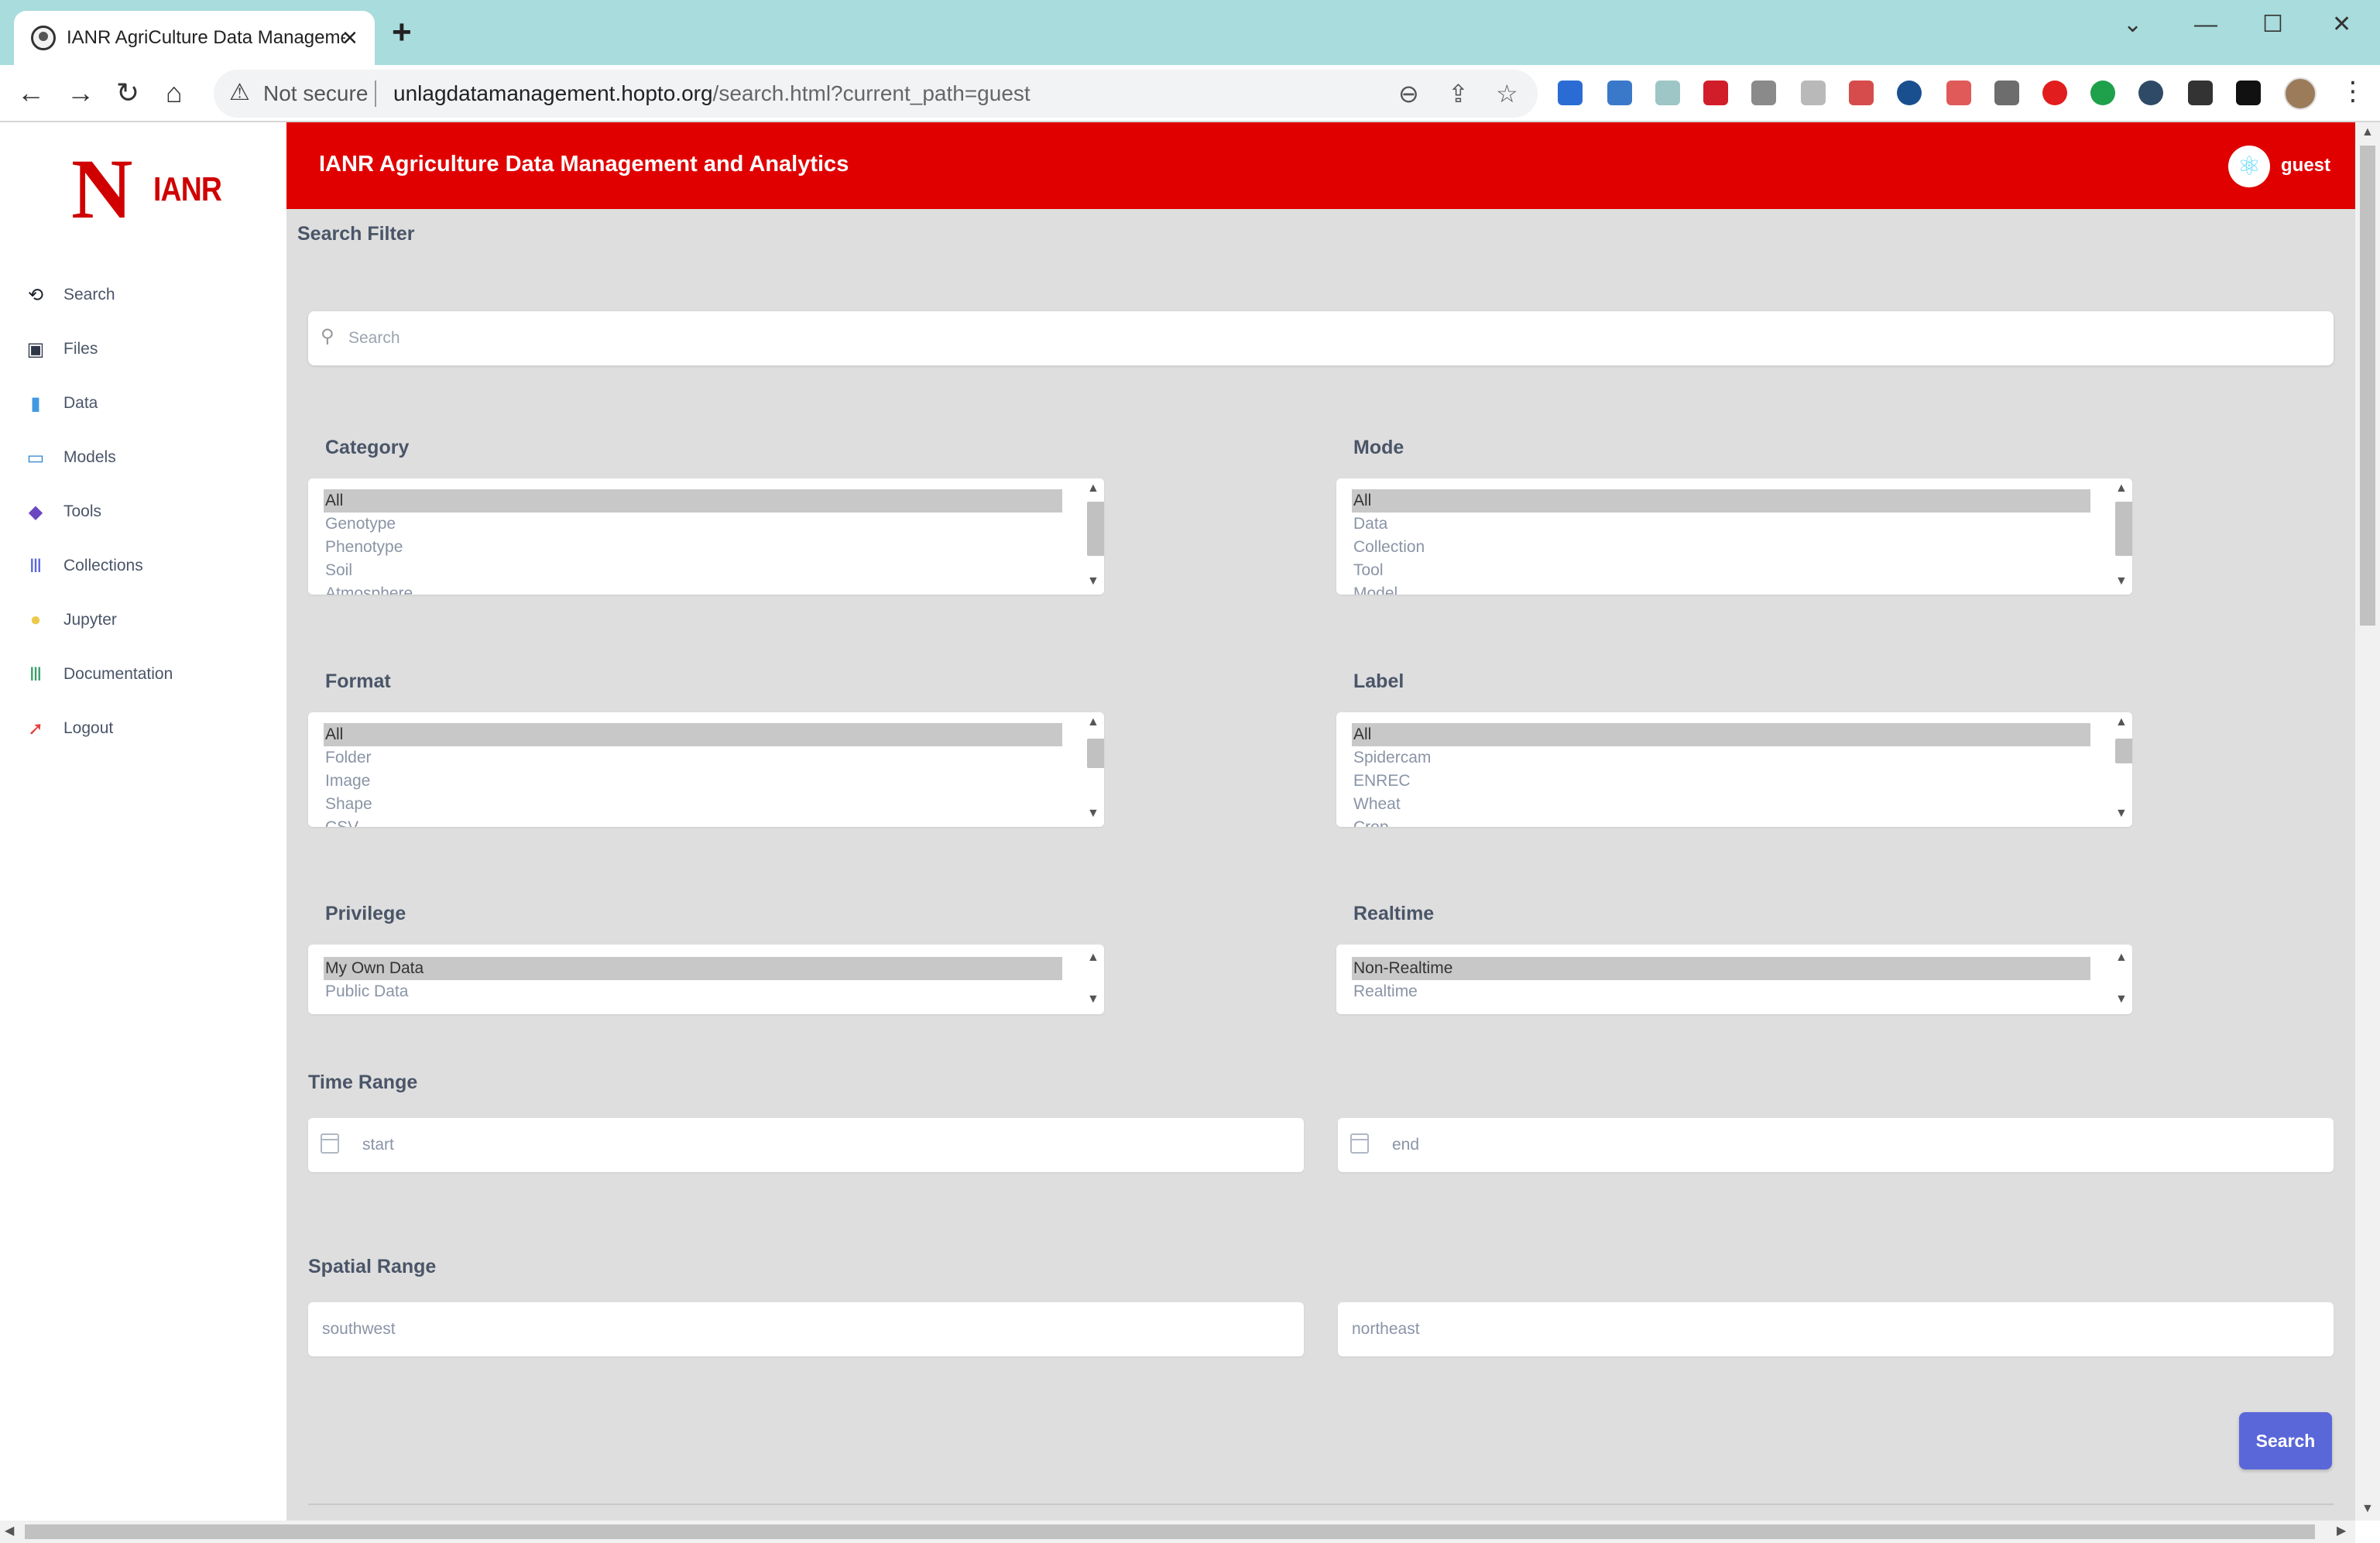  I want to click on label-option: Wheat, so click(1721, 804).